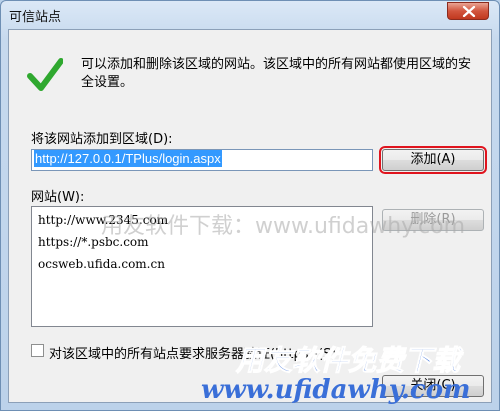  I want to click on watermark-logo-url: www.ufidawhy.com, so click(336, 390).